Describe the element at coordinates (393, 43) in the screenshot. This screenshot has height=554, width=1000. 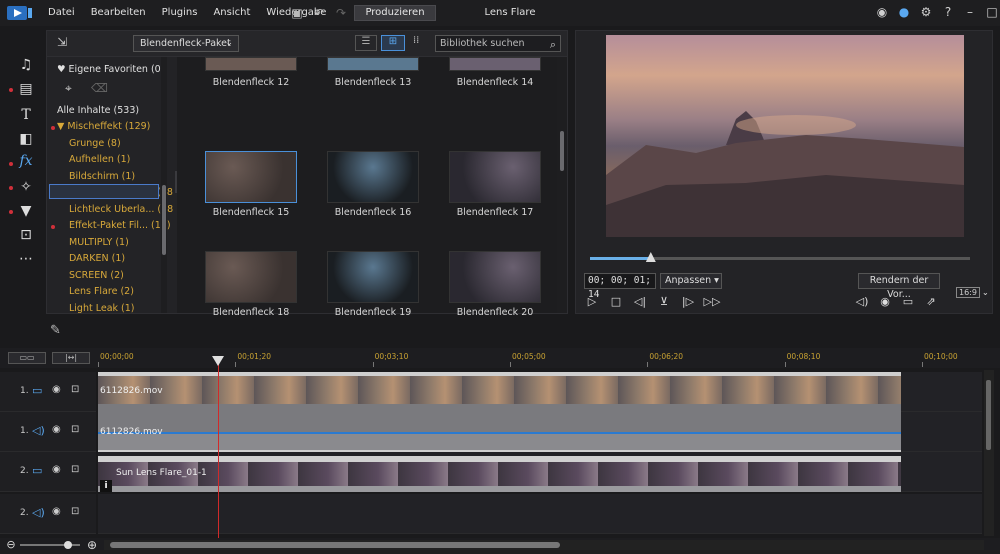
I see `grid-view-button: ⊞` at that location.